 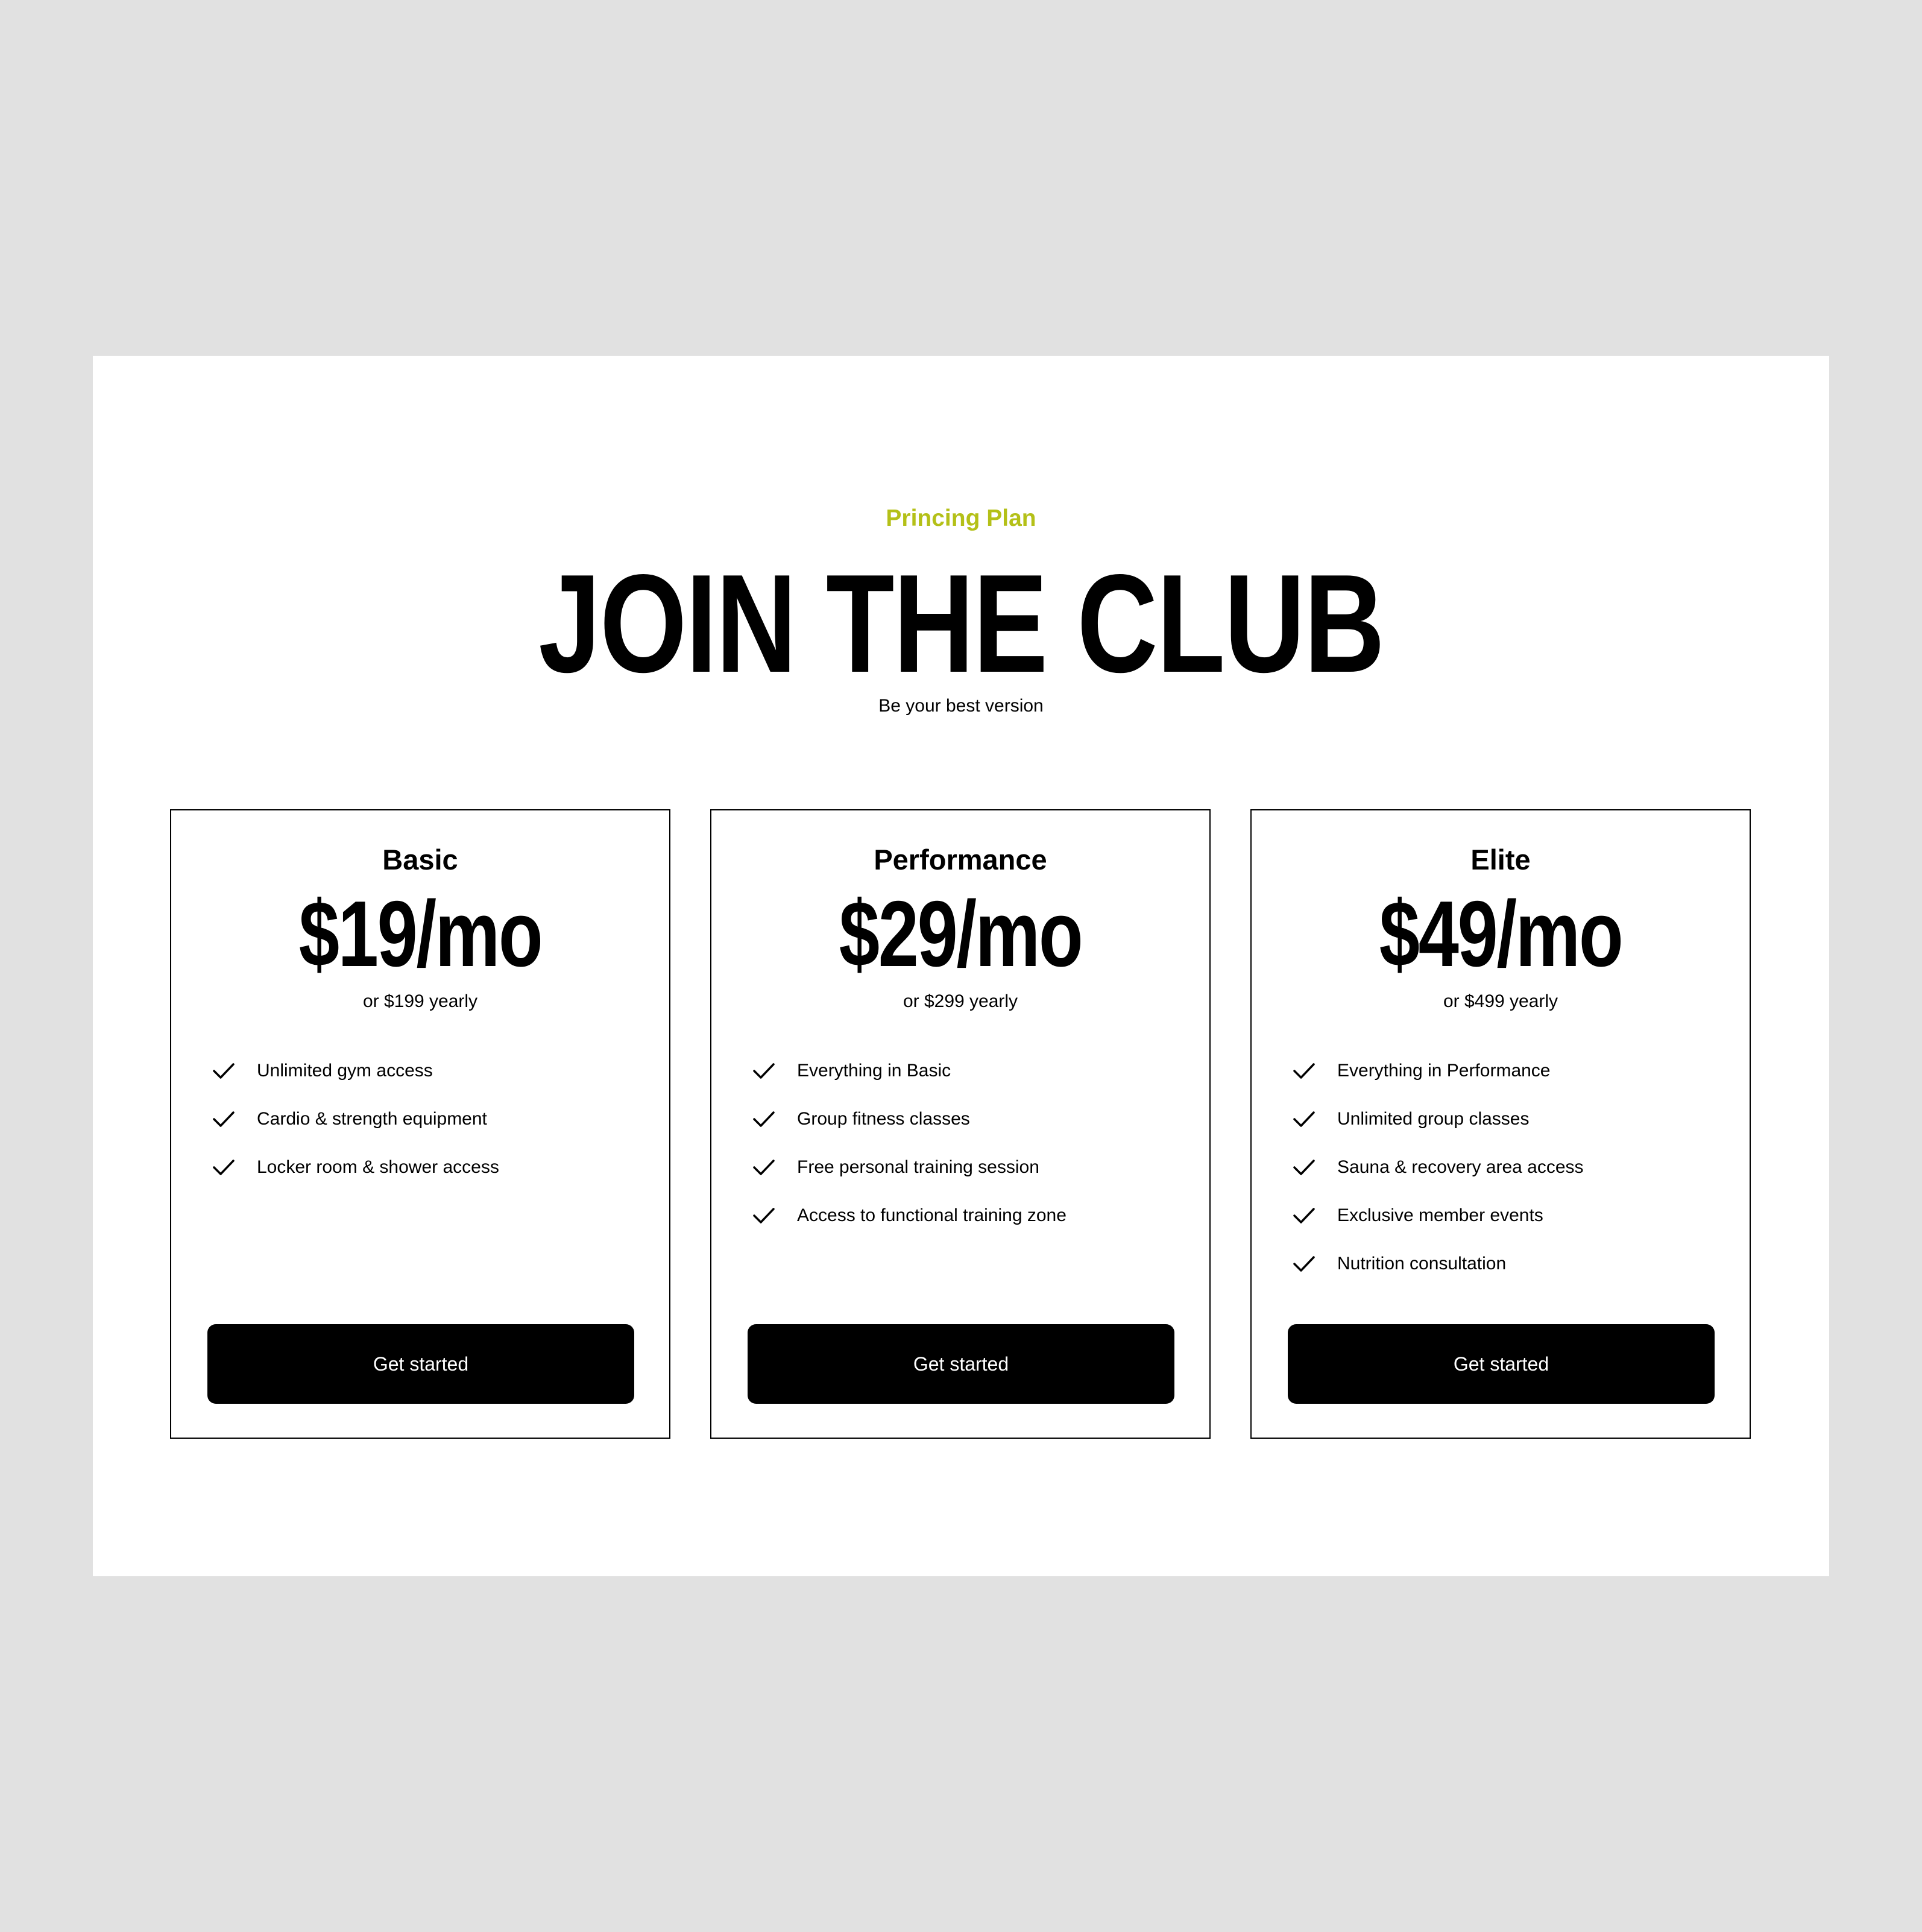 I want to click on plan-price: $19/mo, so click(x=420, y=934).